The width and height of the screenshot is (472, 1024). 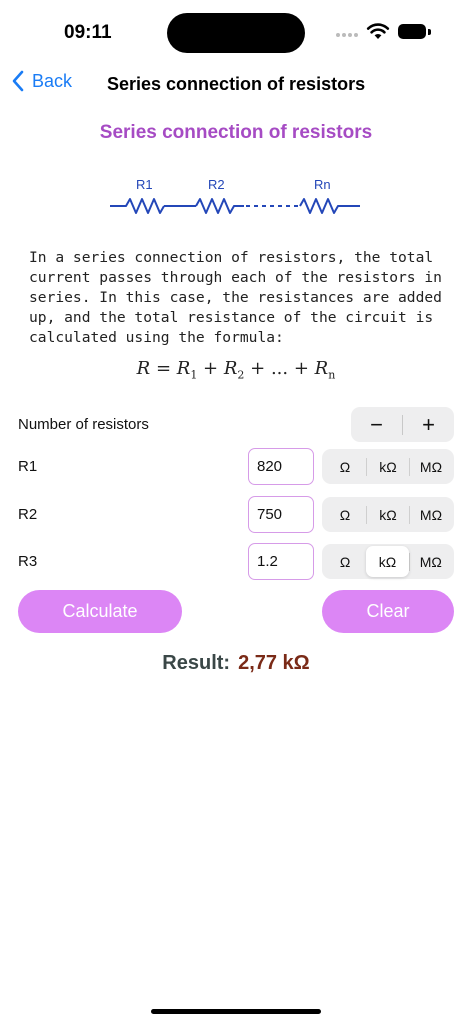 What do you see at coordinates (28, 466) in the screenshot?
I see `resistor-label-r1: R1` at bounding box center [28, 466].